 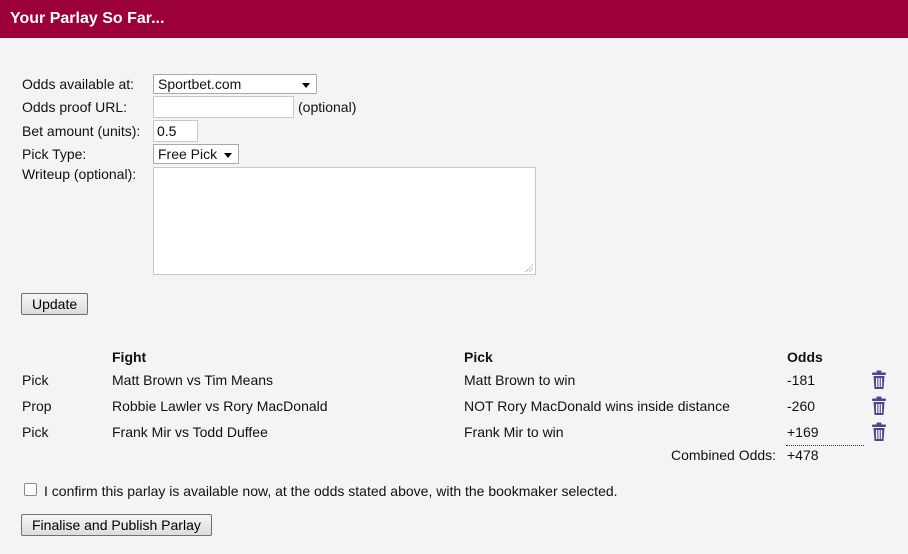 What do you see at coordinates (803, 432) in the screenshot?
I see `row-odds: +169` at bounding box center [803, 432].